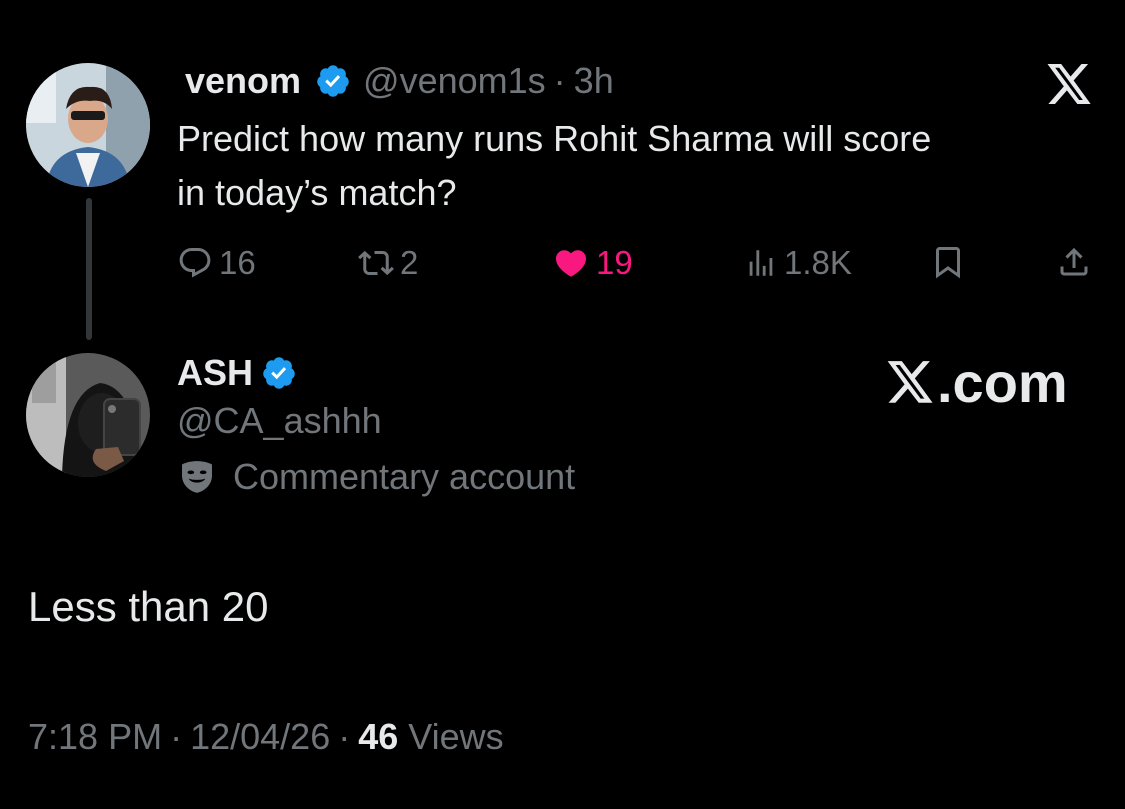  Describe the element at coordinates (215, 373) in the screenshot. I see `reply-display-name: ASH` at that location.